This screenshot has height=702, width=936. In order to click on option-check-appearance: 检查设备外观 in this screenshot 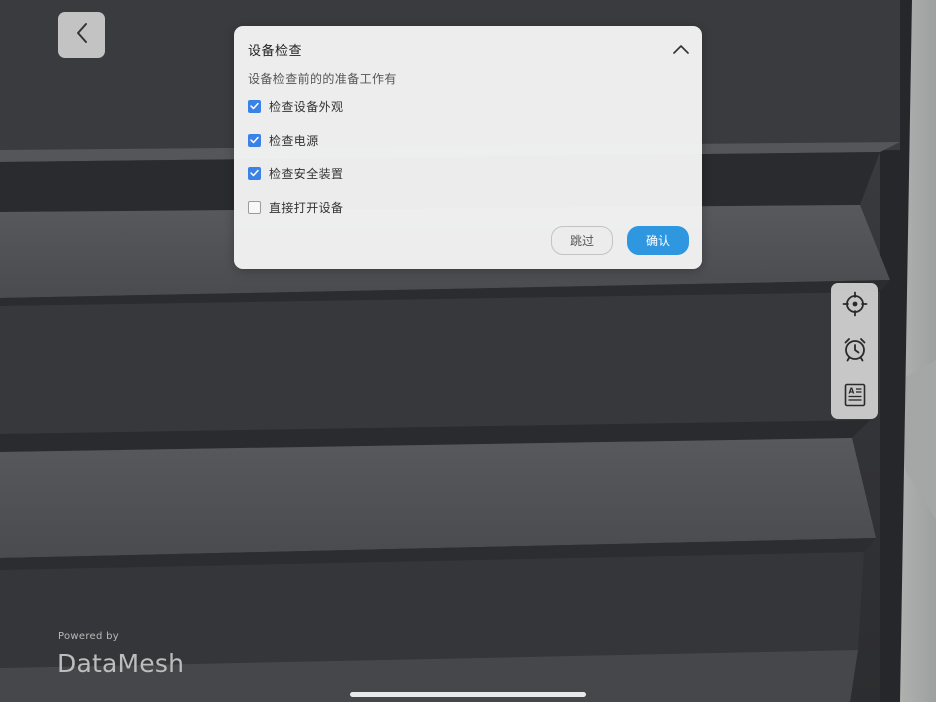, I will do `click(295, 106)`.